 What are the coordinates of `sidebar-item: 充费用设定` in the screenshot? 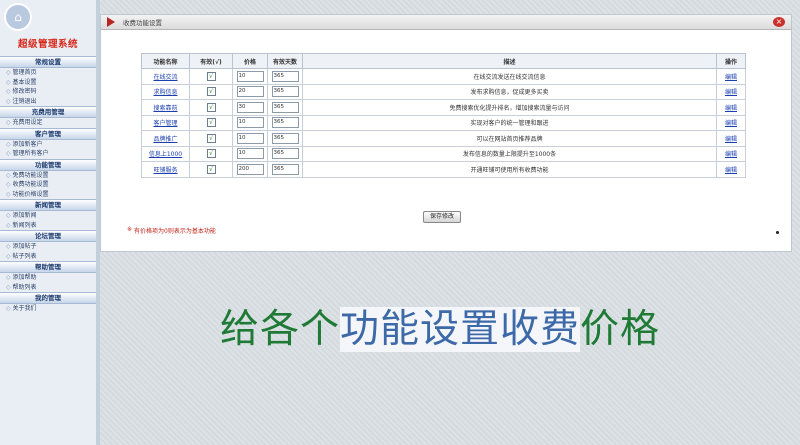 It's located at (48, 123).